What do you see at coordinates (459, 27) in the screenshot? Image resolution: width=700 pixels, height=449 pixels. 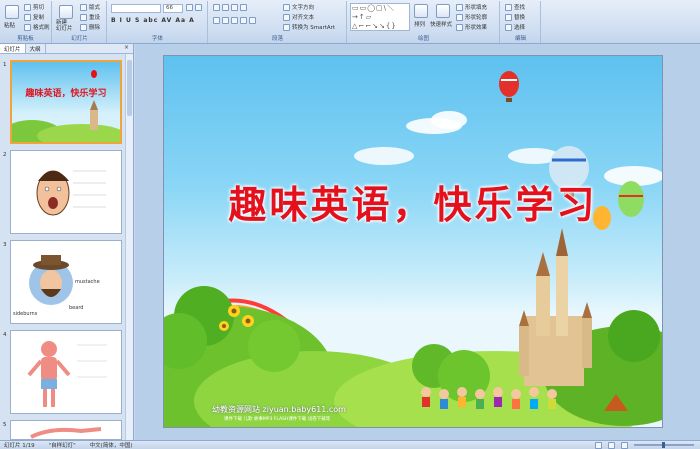 I see `effects-icon` at bounding box center [459, 27].